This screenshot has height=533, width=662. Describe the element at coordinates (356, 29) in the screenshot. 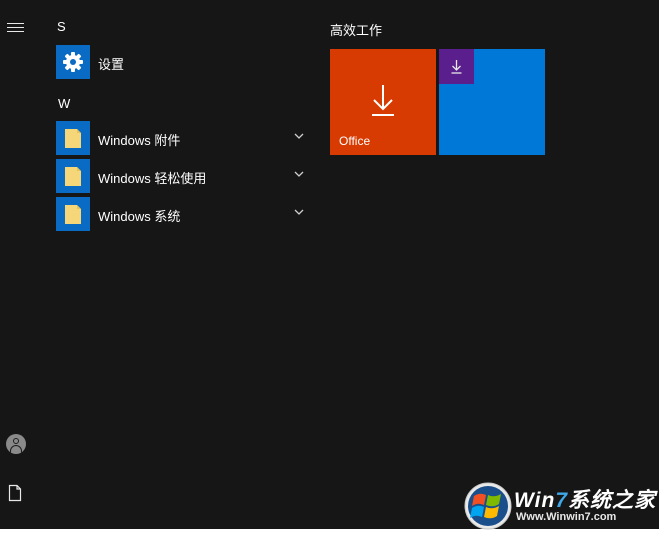

I see `tile-group-title: 高效工作` at that location.